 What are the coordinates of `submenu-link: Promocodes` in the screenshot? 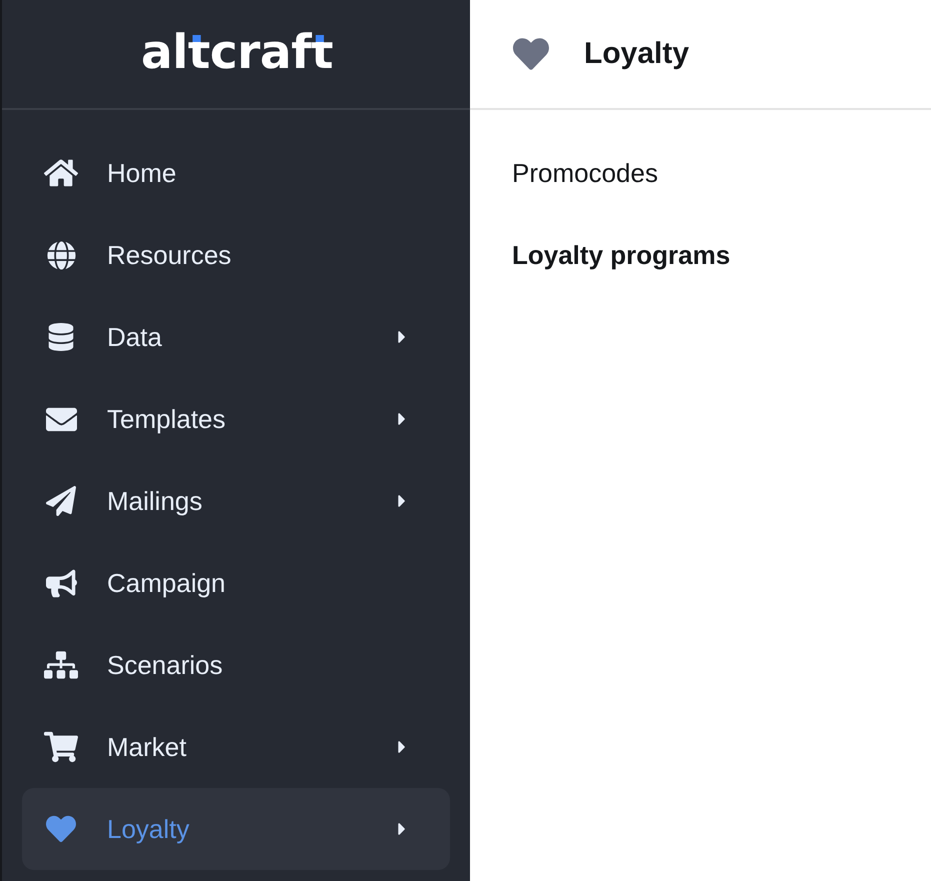 It's located at (585, 173).